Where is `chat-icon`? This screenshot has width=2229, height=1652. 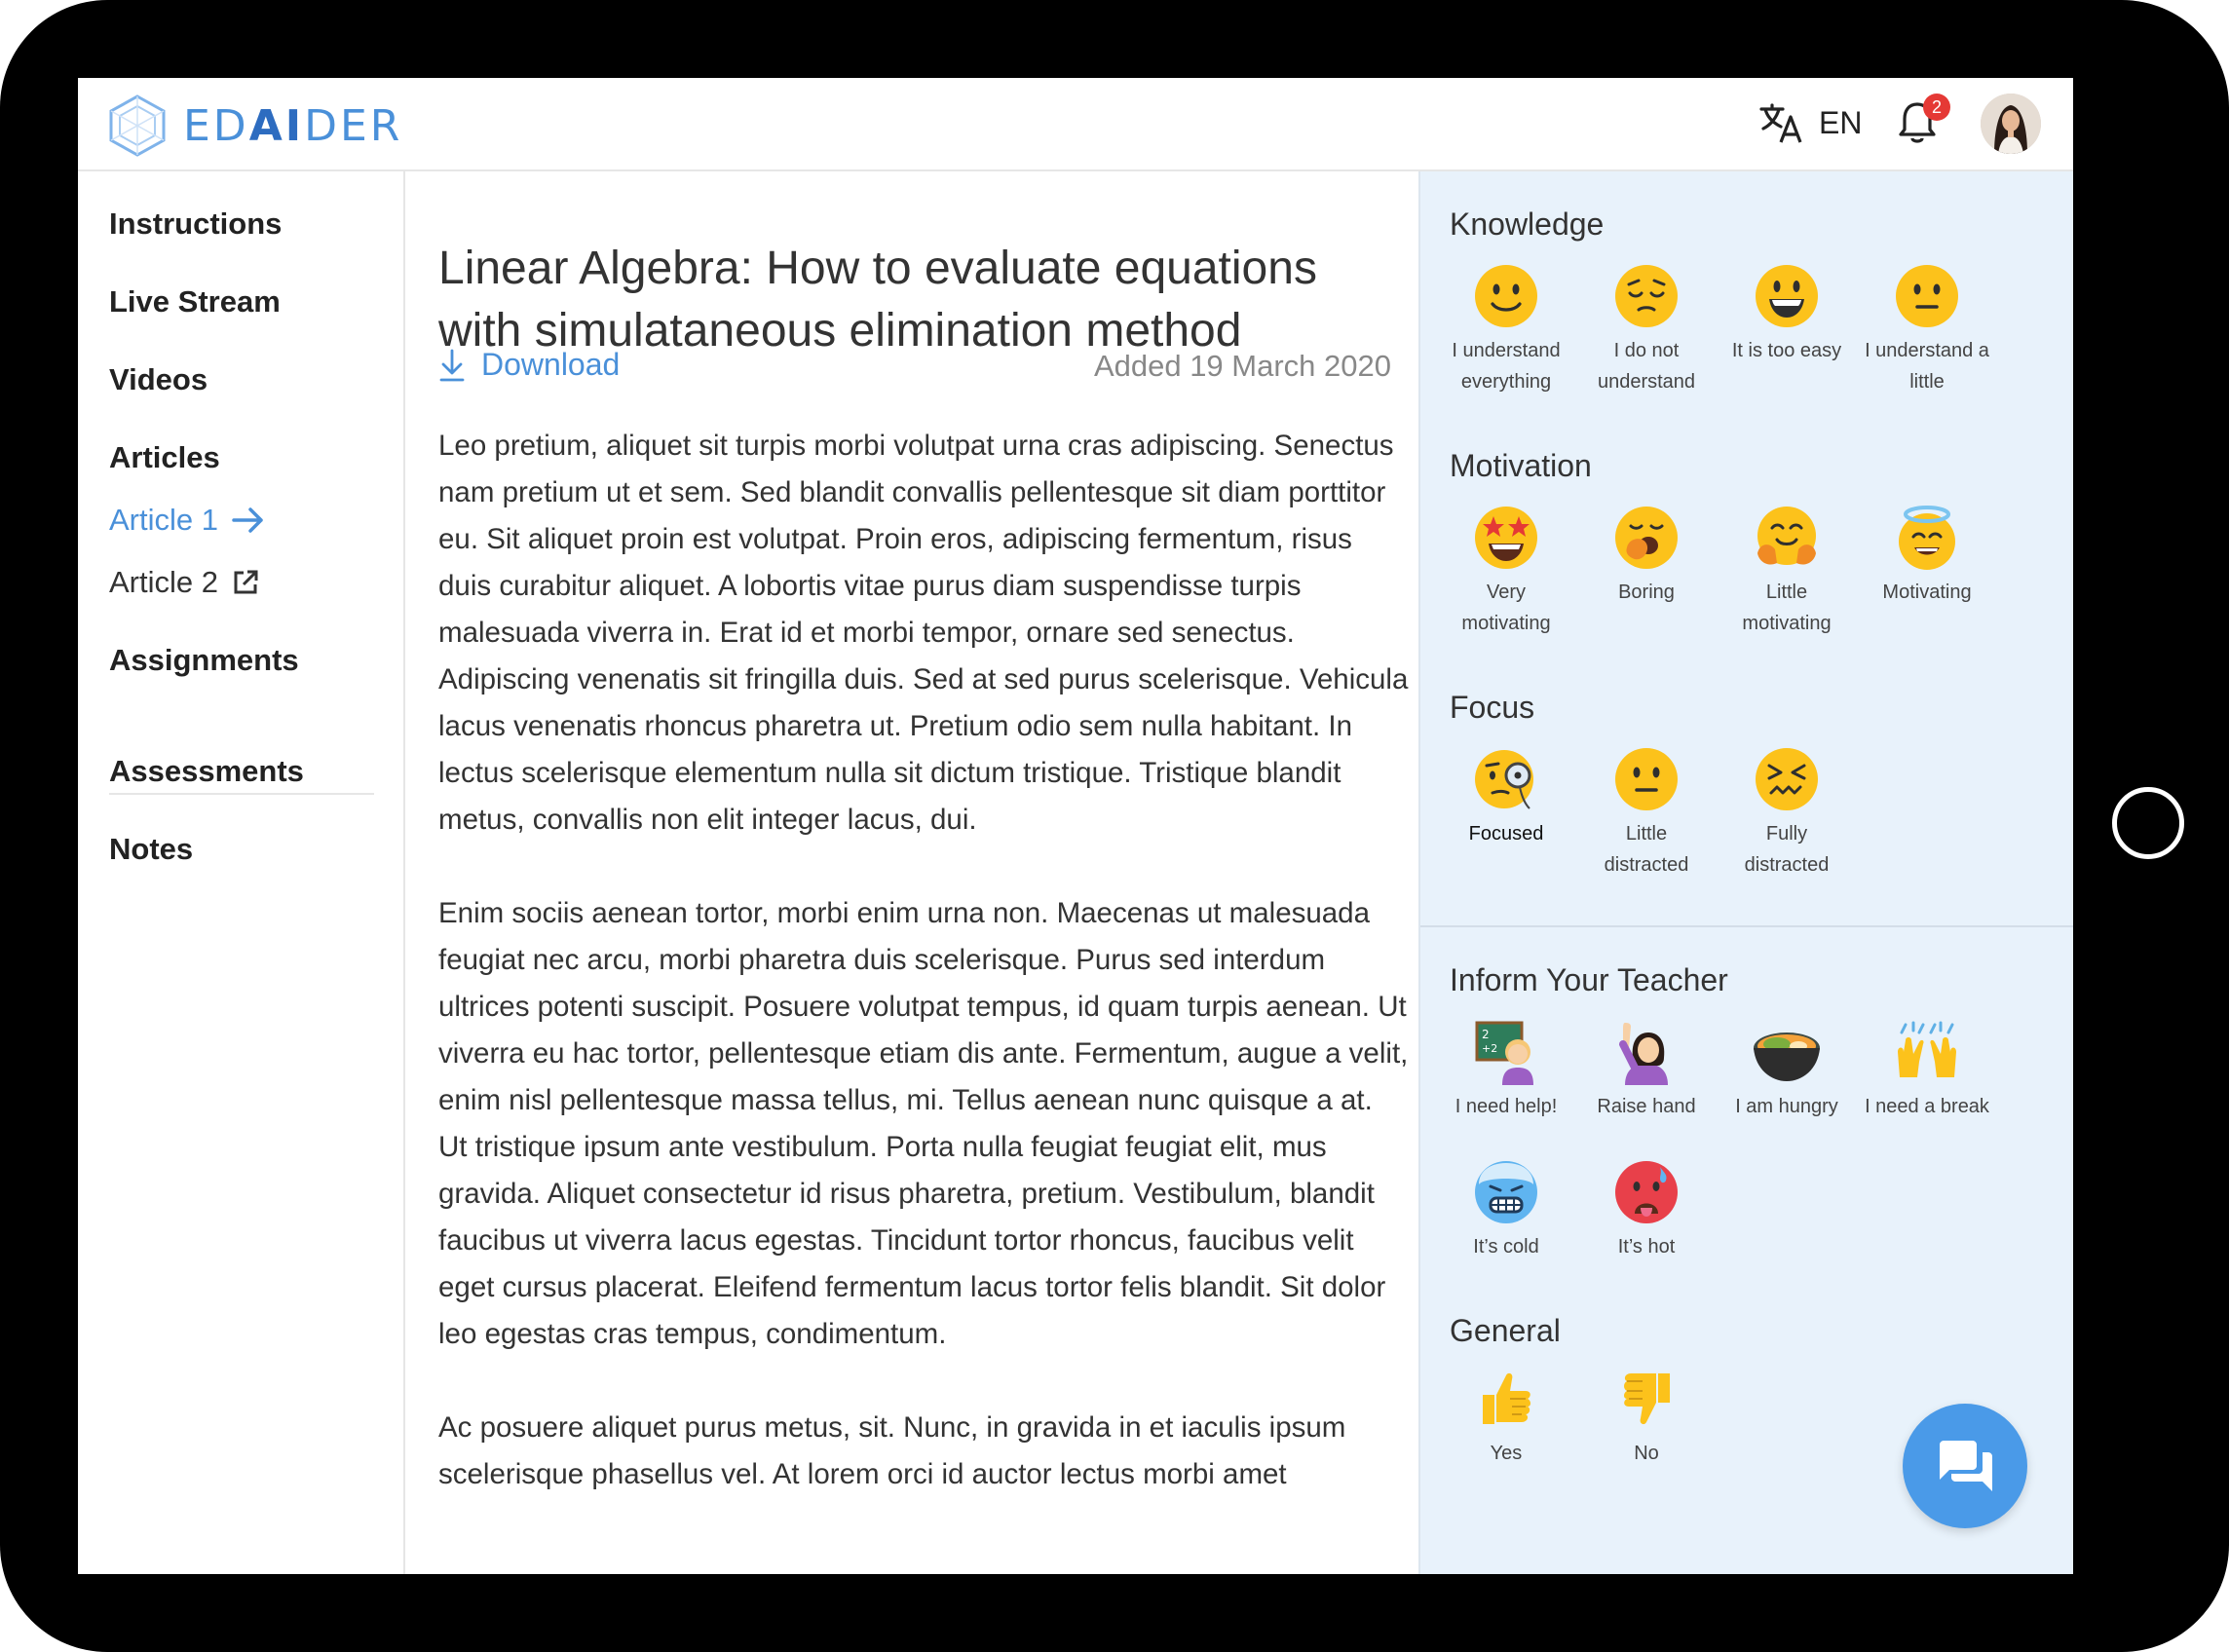
chat-icon is located at coordinates (1966, 1466).